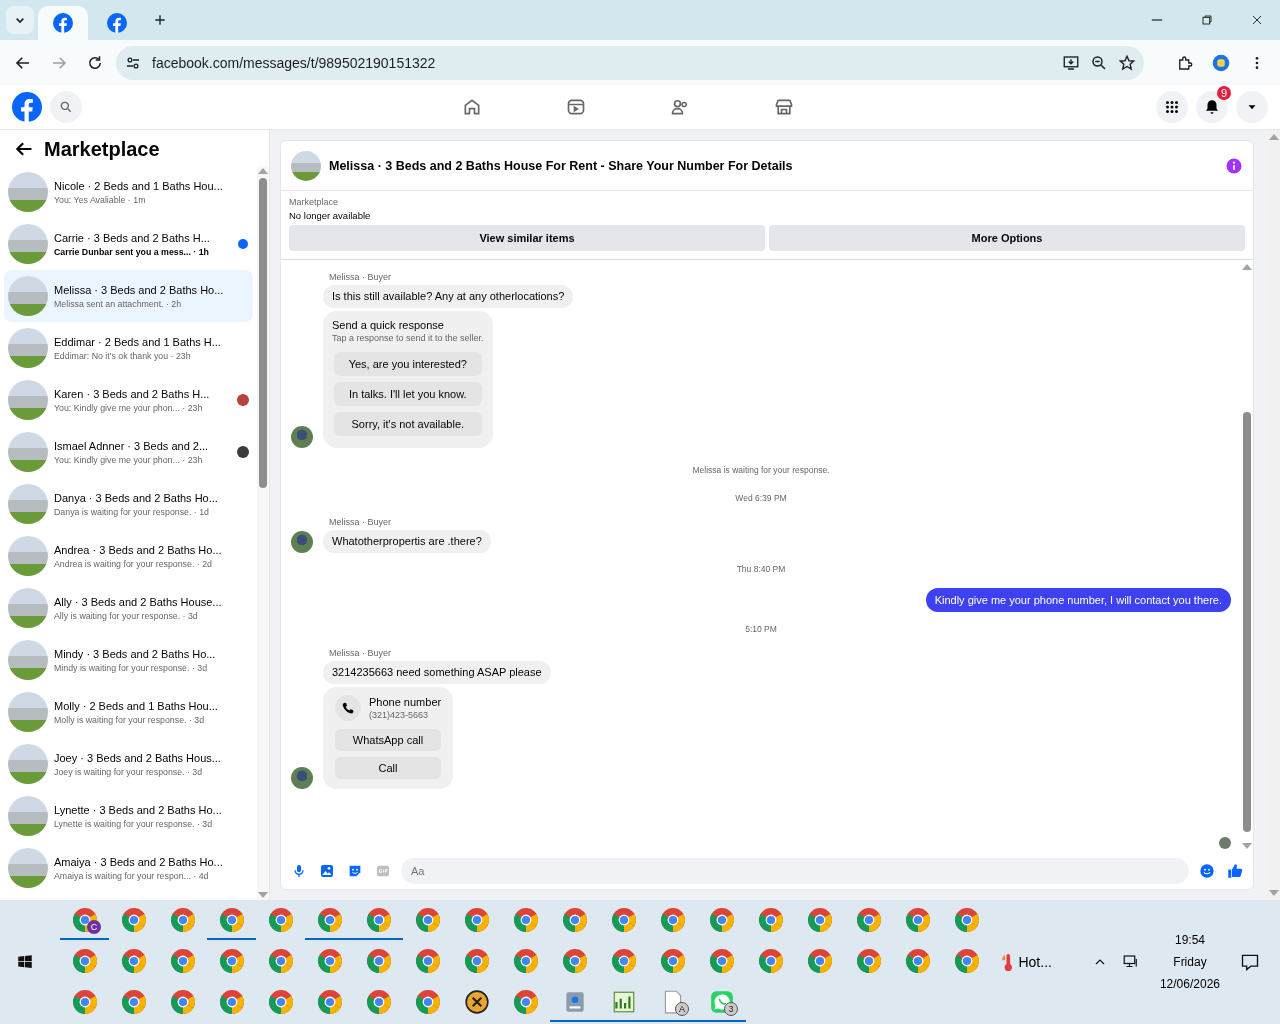  What do you see at coordinates (408, 338) in the screenshot?
I see `card-subtitle: Tap a response to send it to the seller.` at bounding box center [408, 338].